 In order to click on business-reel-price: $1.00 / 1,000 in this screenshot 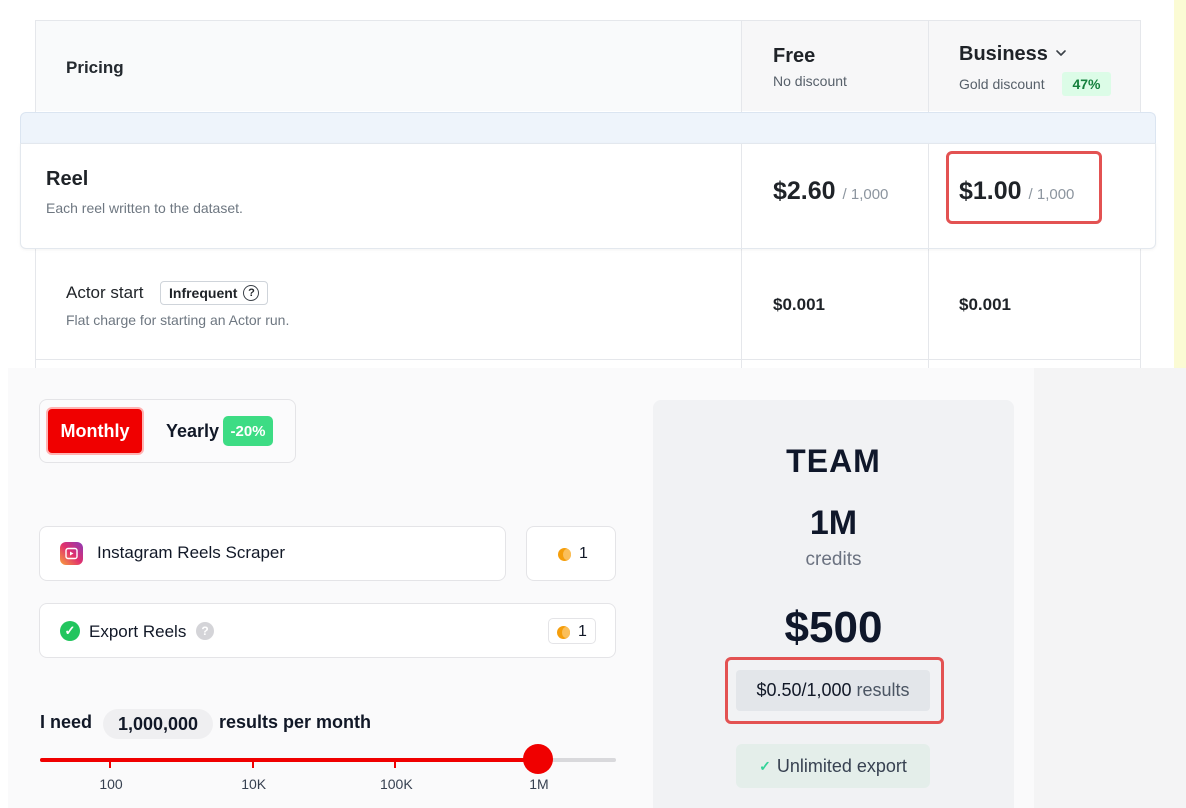, I will do `click(1016, 191)`.